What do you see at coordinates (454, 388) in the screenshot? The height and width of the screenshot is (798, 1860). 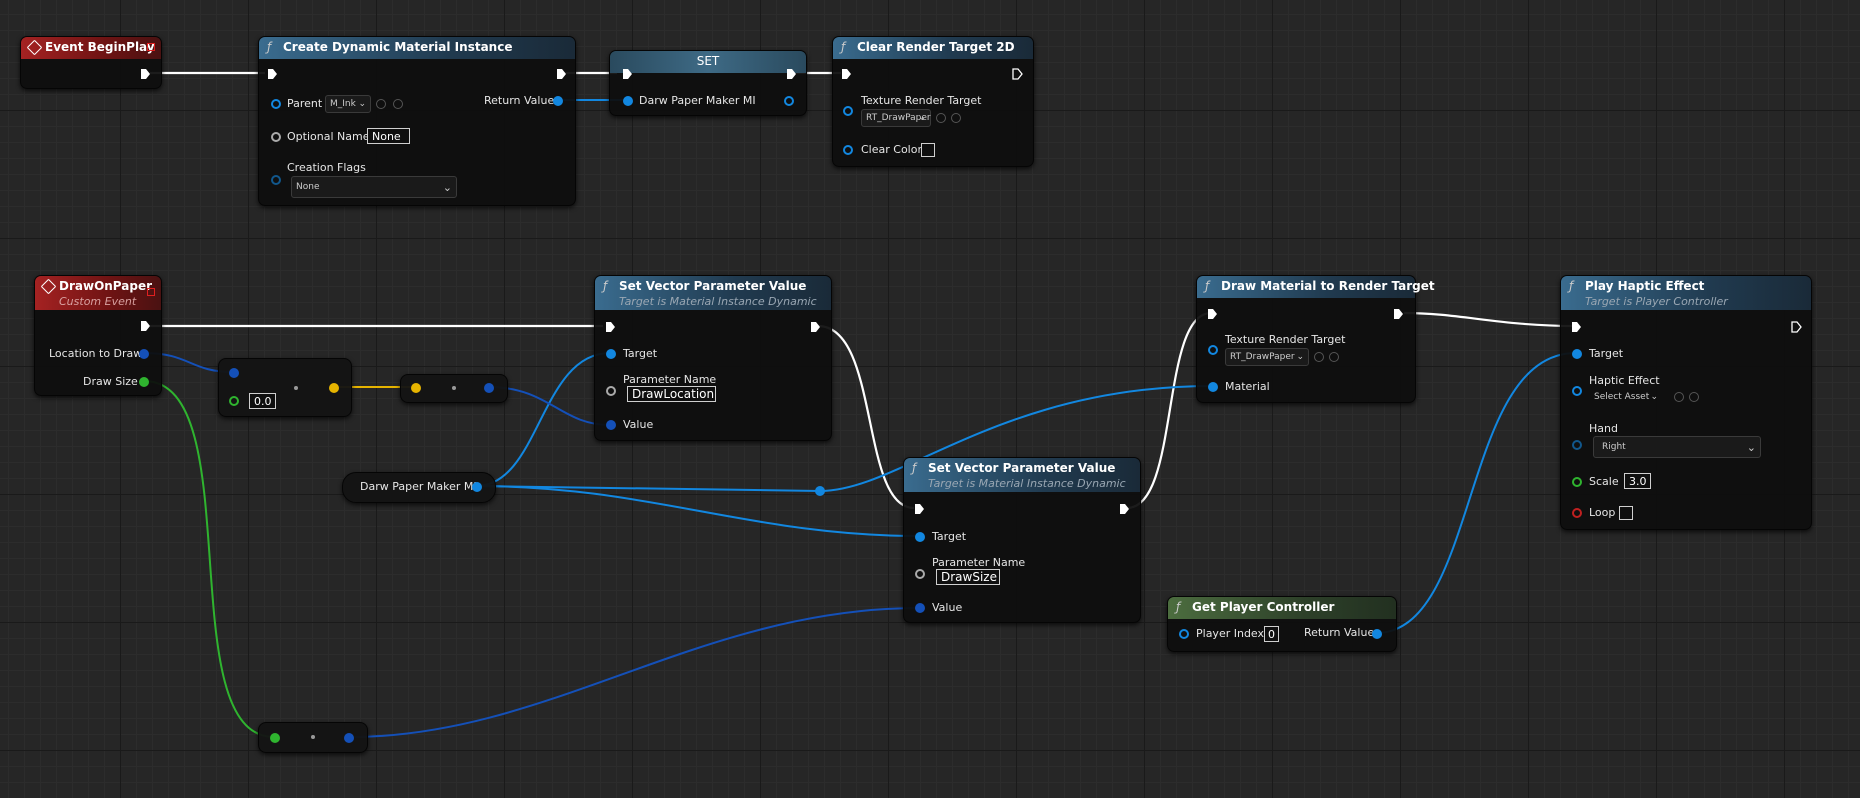 I see `conversion-node` at bounding box center [454, 388].